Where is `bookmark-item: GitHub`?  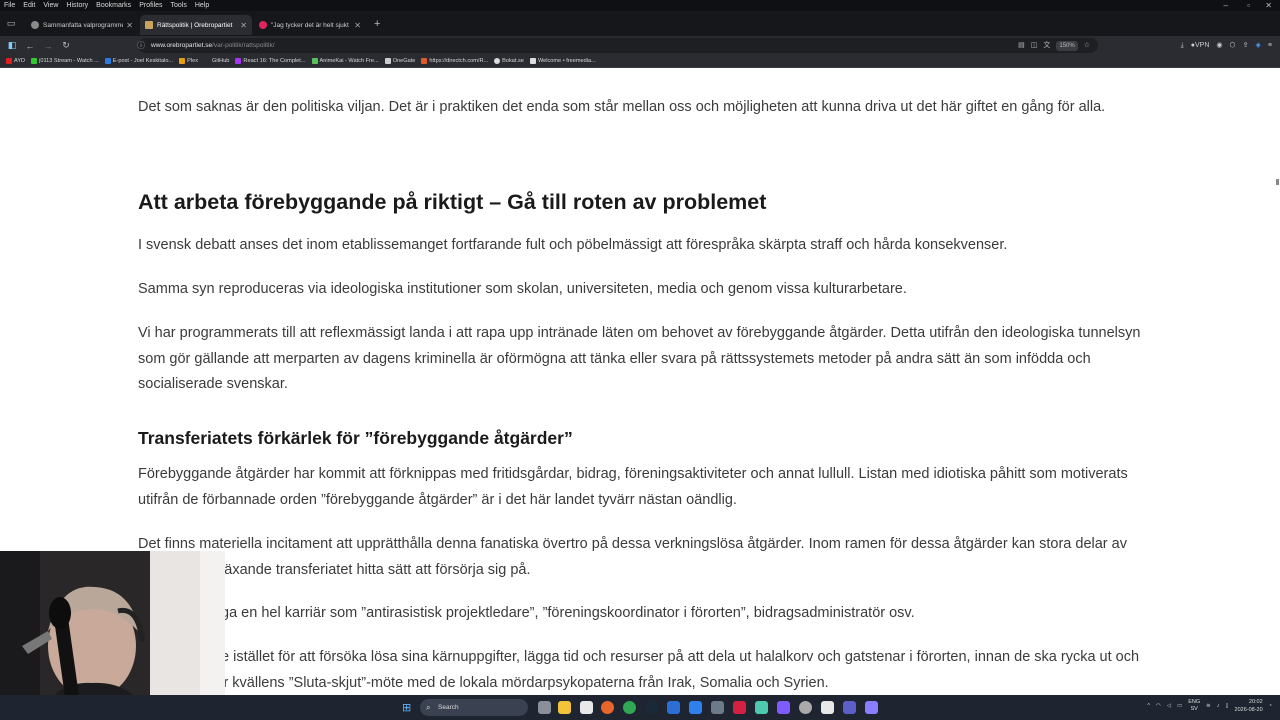
bookmark-item: GitHub is located at coordinates (216, 61).